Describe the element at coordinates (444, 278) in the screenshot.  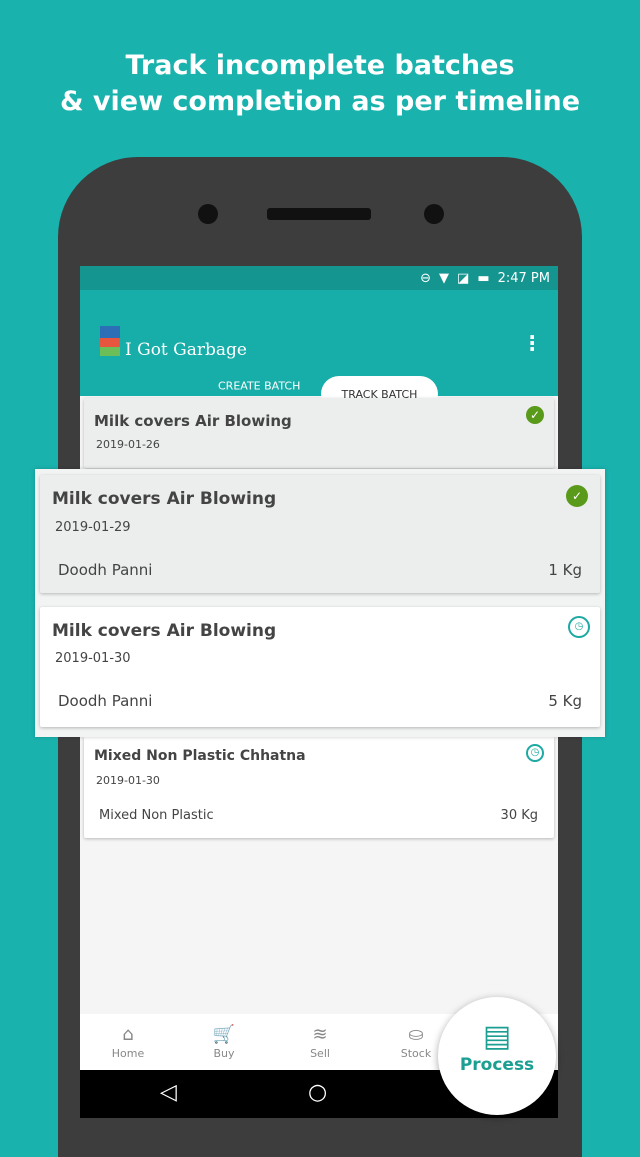
I see `wifi-icon: ▼` at that location.